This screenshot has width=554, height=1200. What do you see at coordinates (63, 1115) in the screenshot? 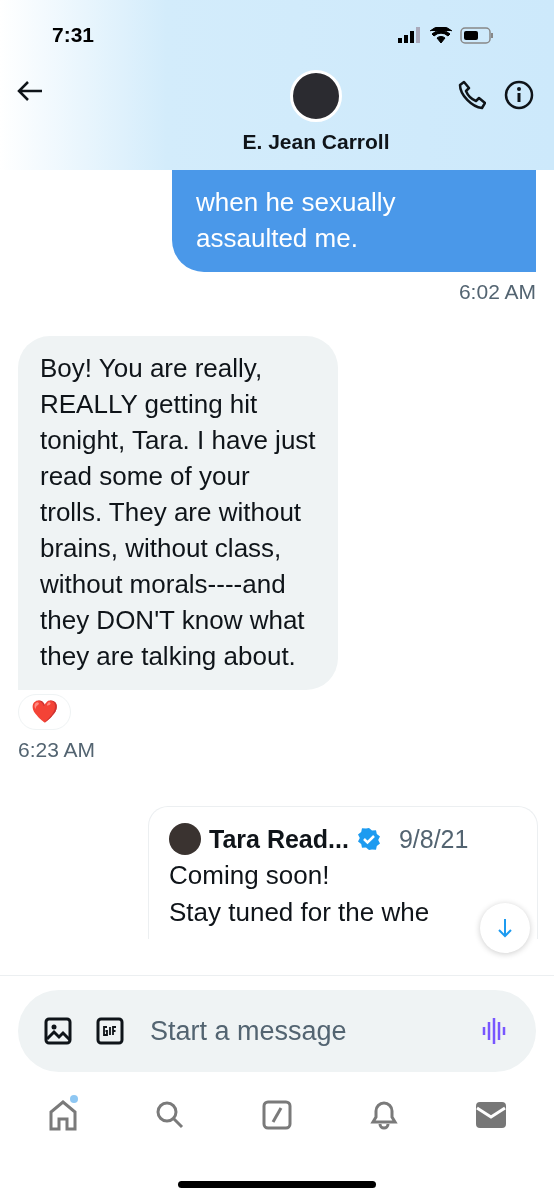
I see `home-icon` at bounding box center [63, 1115].